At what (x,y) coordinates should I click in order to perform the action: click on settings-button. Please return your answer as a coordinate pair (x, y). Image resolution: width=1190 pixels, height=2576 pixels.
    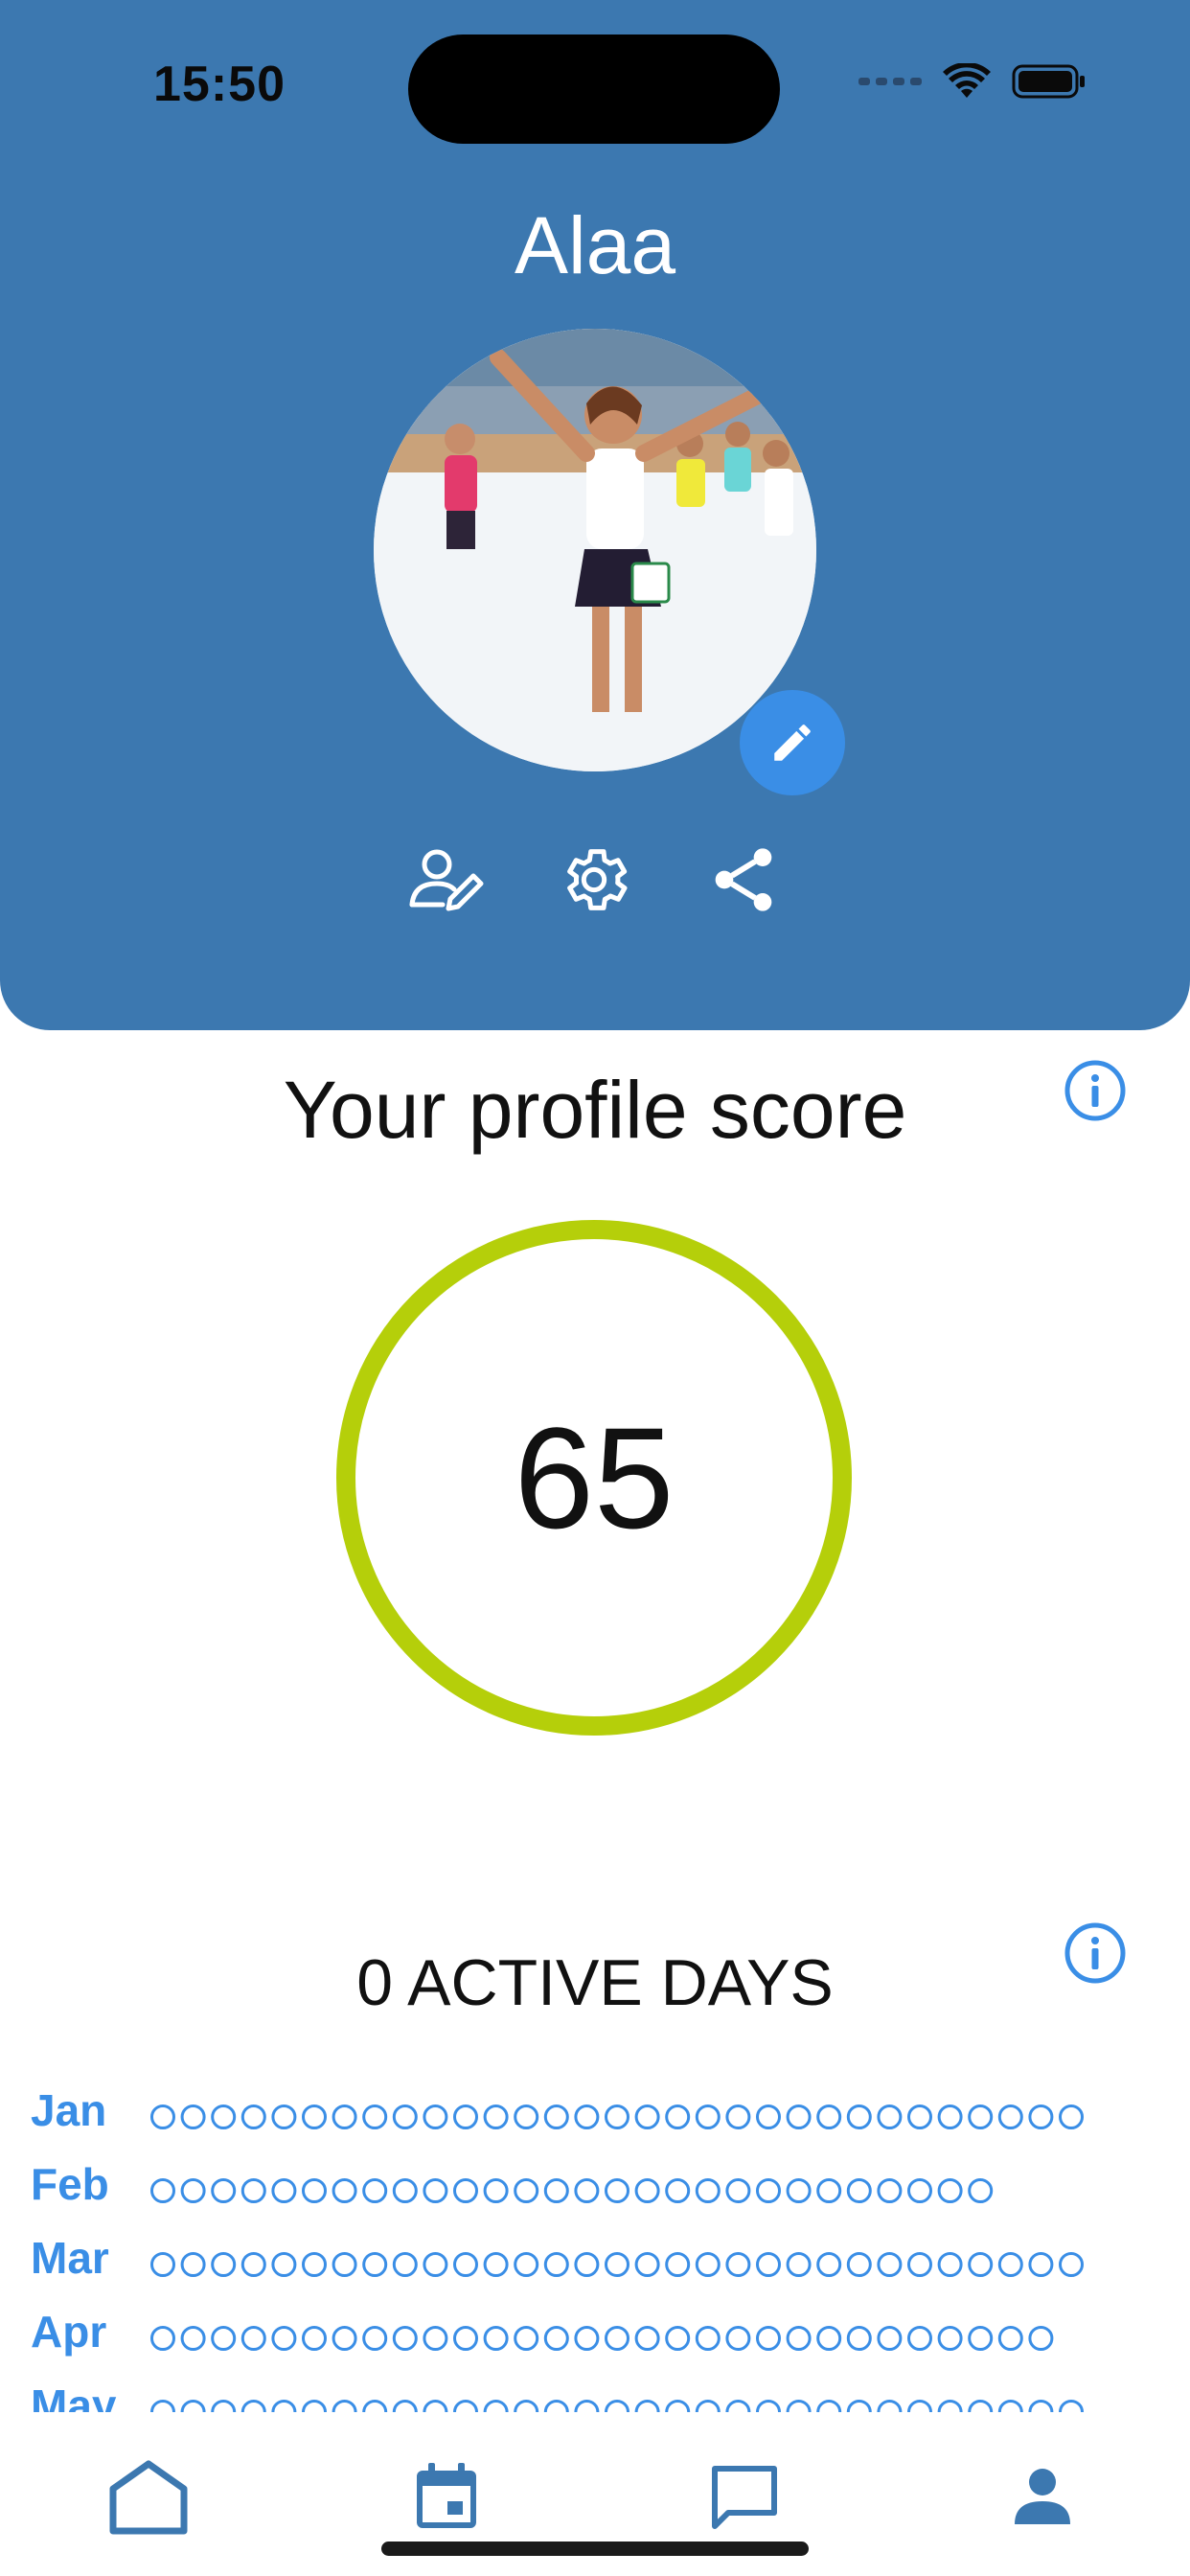
    Looking at the image, I should click on (594, 879).